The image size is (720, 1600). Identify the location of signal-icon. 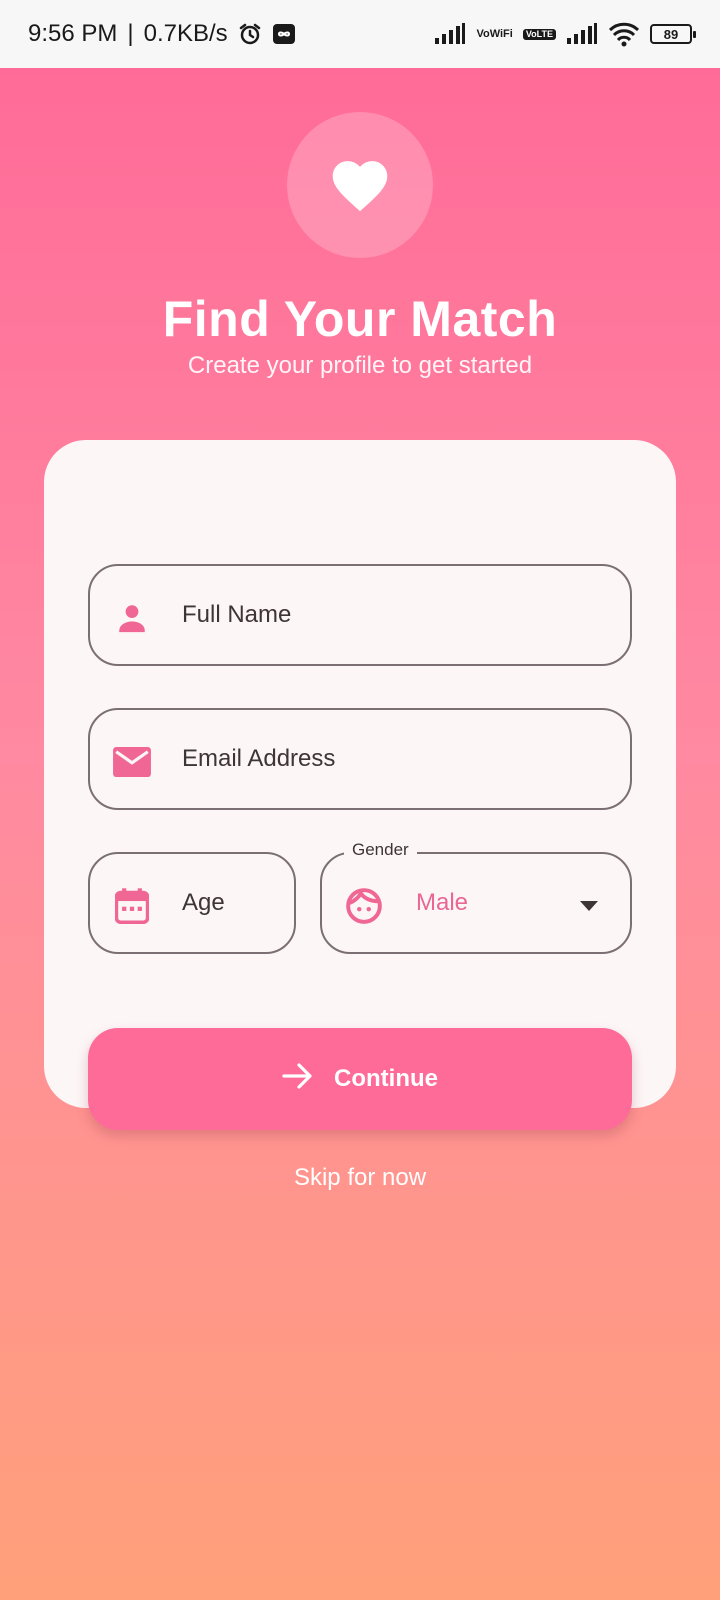
(450, 34).